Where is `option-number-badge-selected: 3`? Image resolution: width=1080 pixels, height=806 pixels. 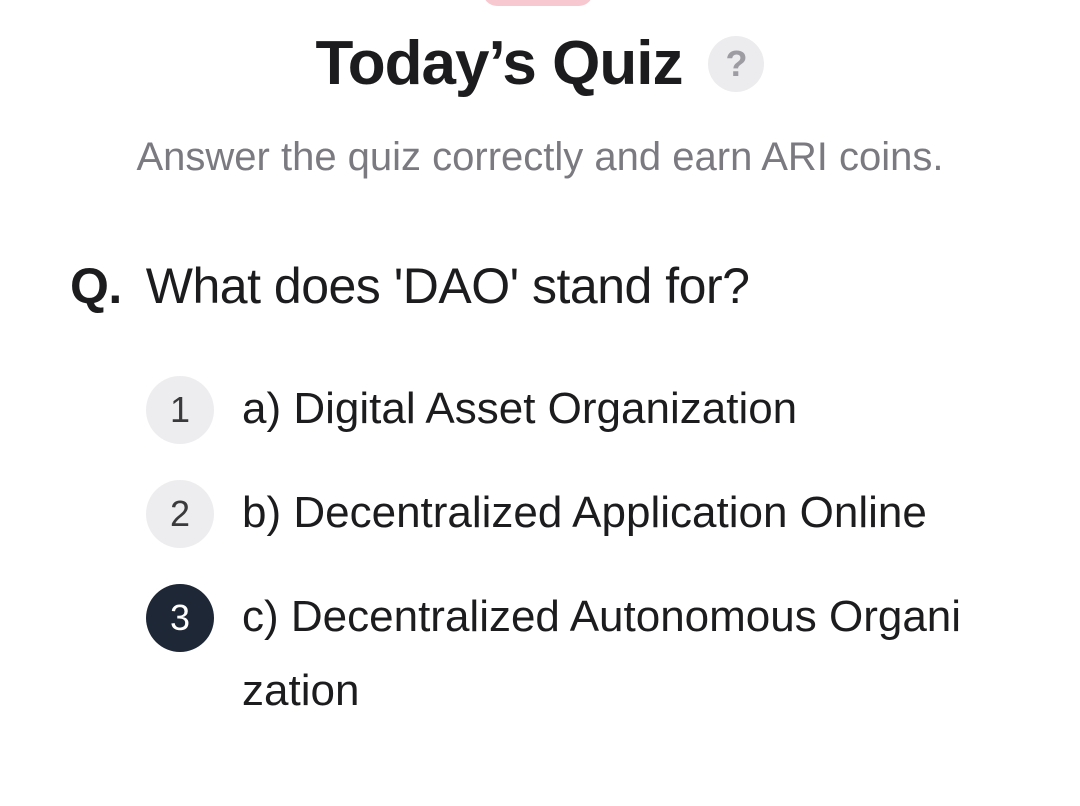
option-number-badge-selected: 3 is located at coordinates (180, 618).